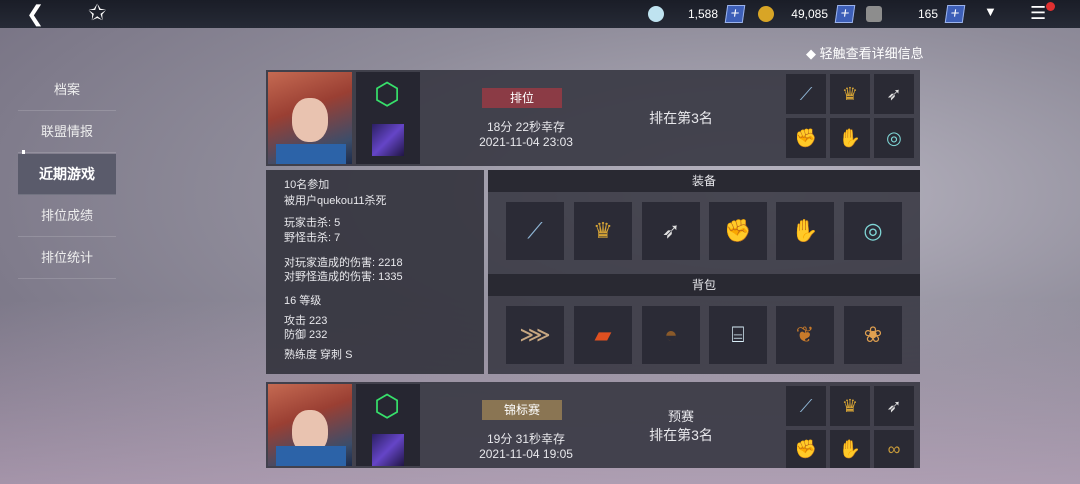 The width and height of the screenshot is (1080, 484). What do you see at coordinates (704, 181) in the screenshot?
I see `equipment-heading: 装备` at bounding box center [704, 181].